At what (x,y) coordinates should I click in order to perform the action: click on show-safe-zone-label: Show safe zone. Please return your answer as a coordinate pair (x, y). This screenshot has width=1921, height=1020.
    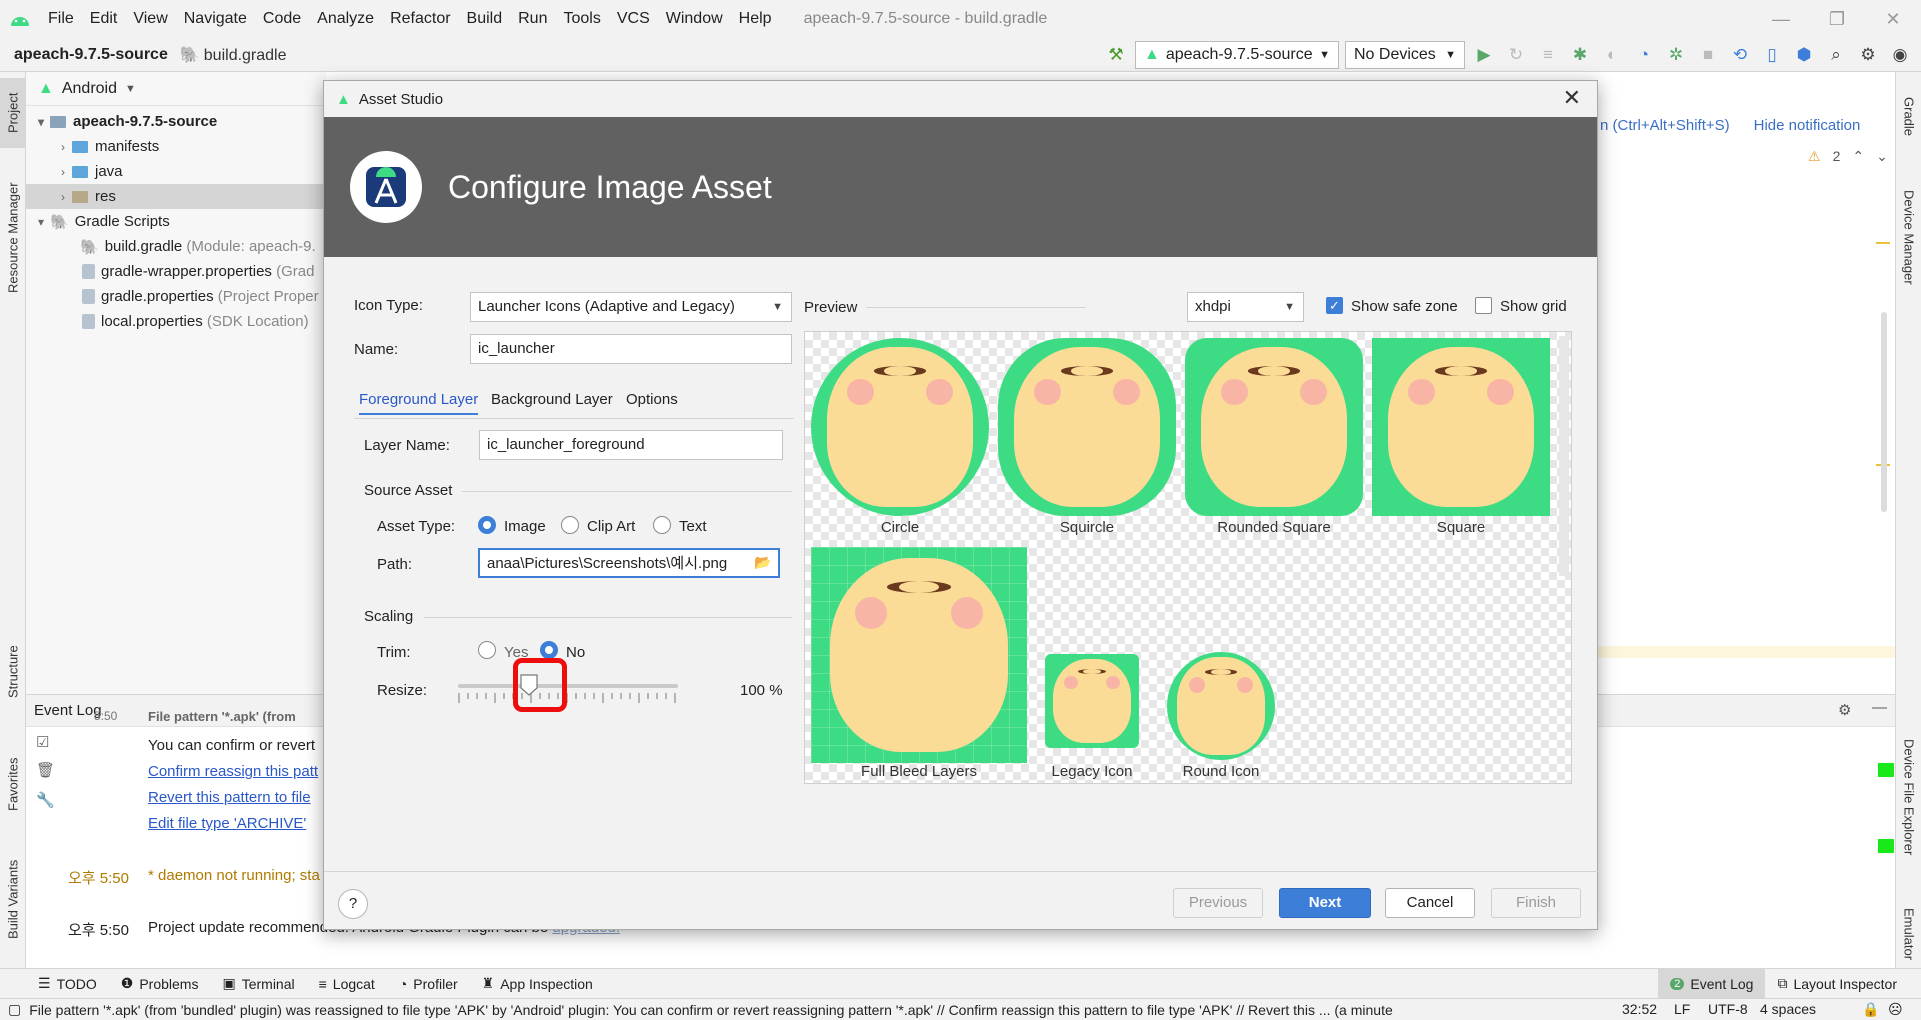
    Looking at the image, I should click on (1404, 306).